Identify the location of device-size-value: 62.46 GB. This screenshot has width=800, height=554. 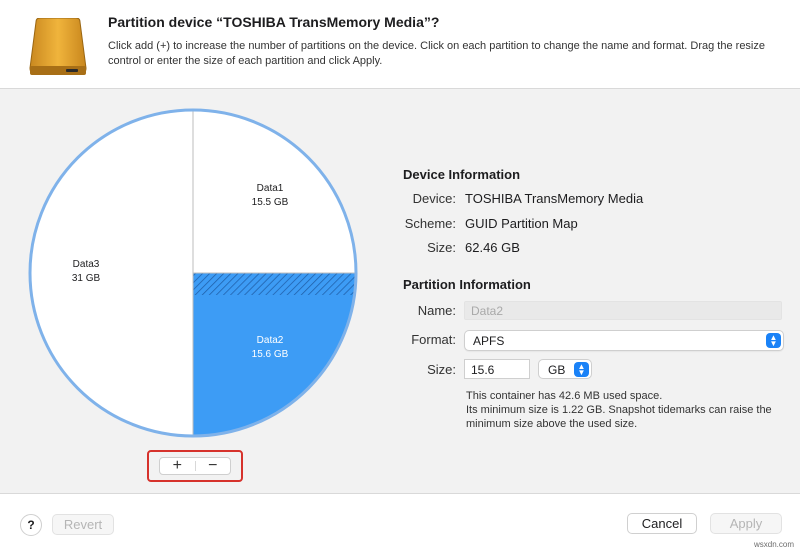
(492, 247).